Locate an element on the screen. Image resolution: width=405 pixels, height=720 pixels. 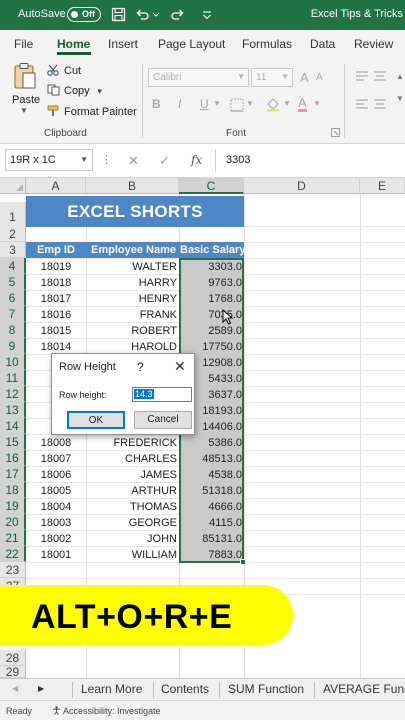
select-all-button is located at coordinates (13, 186).